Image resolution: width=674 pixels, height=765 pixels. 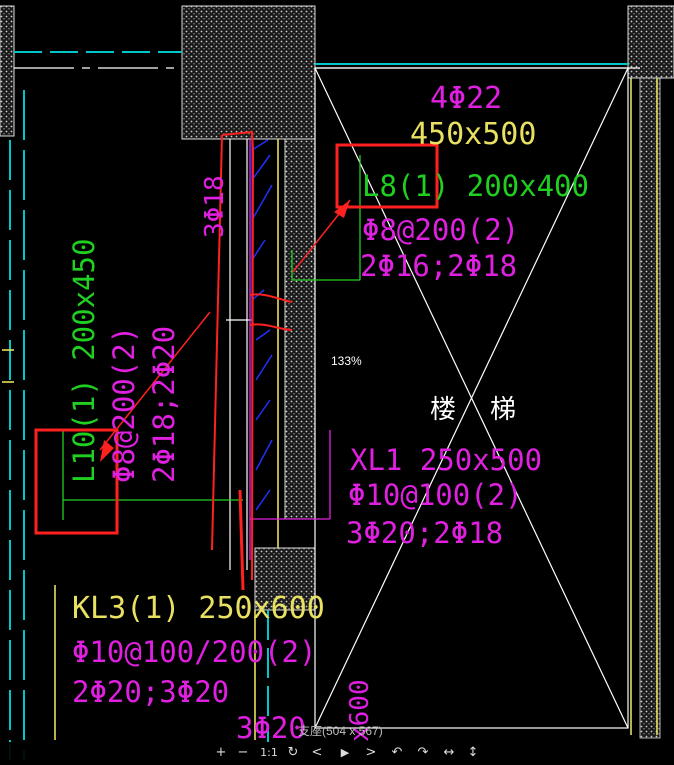 I want to click on stair-label-2: 梯, so click(x=503, y=410).